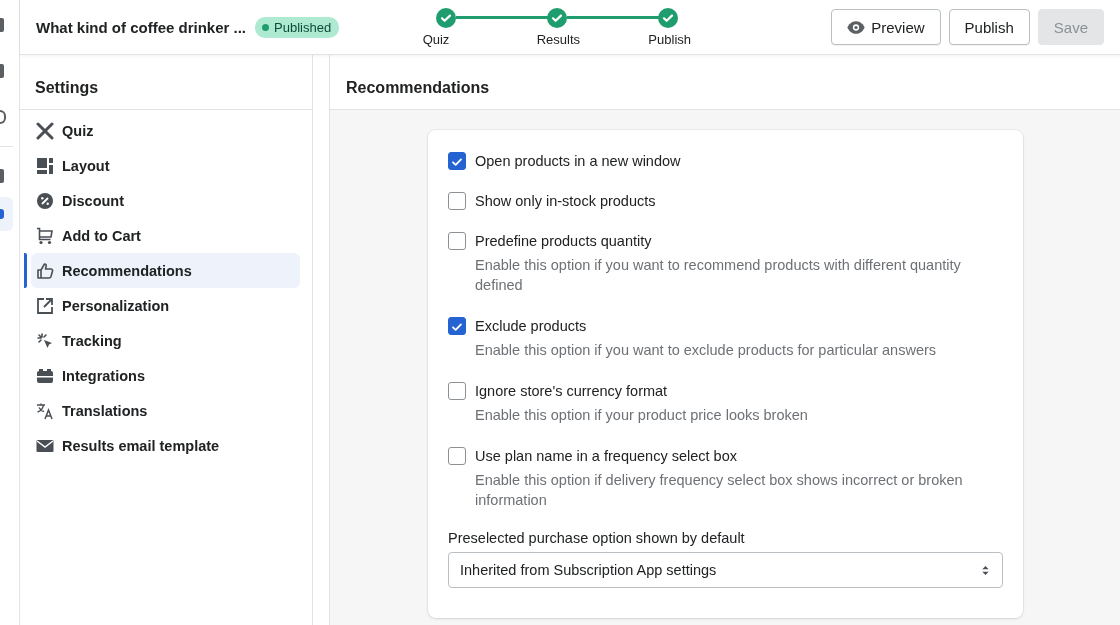 Image resolution: width=1120 pixels, height=625 pixels. I want to click on option-label: Use plan name in a frequency select box, so click(606, 456).